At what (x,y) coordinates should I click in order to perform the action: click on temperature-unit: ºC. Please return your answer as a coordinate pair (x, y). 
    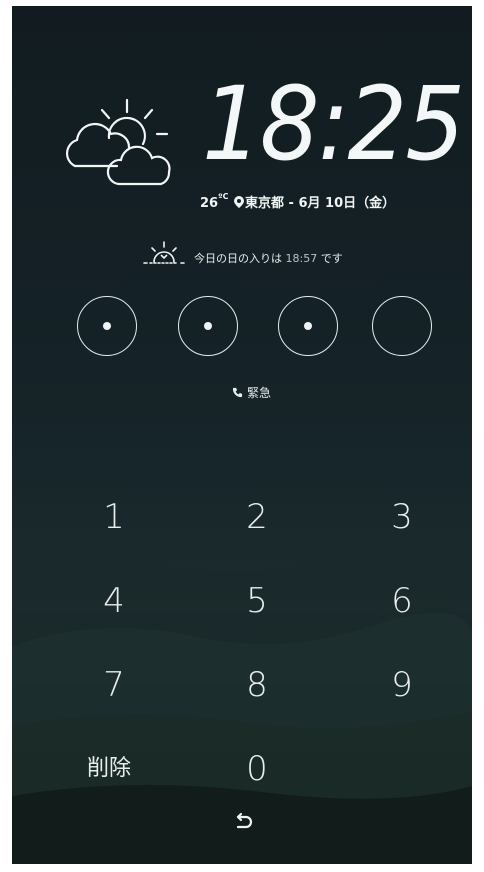
    Looking at the image, I should click on (223, 196).